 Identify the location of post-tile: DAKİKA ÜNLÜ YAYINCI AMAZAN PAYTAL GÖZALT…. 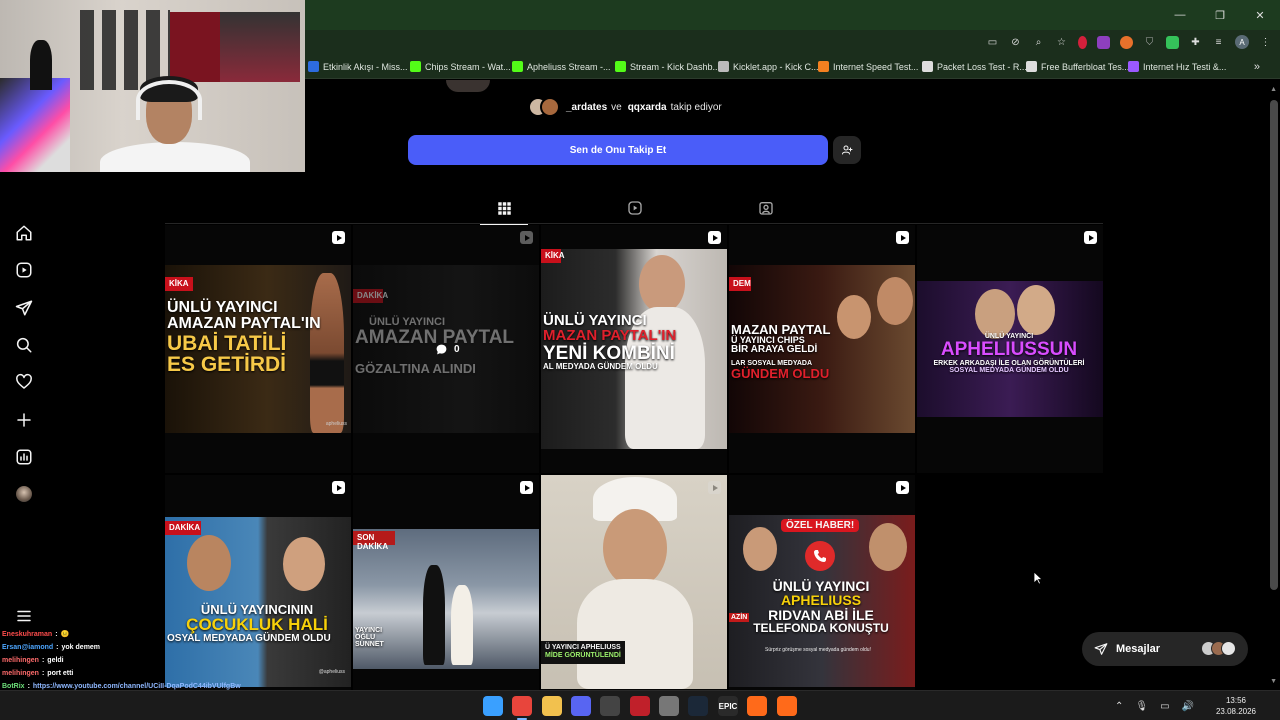
(446, 349).